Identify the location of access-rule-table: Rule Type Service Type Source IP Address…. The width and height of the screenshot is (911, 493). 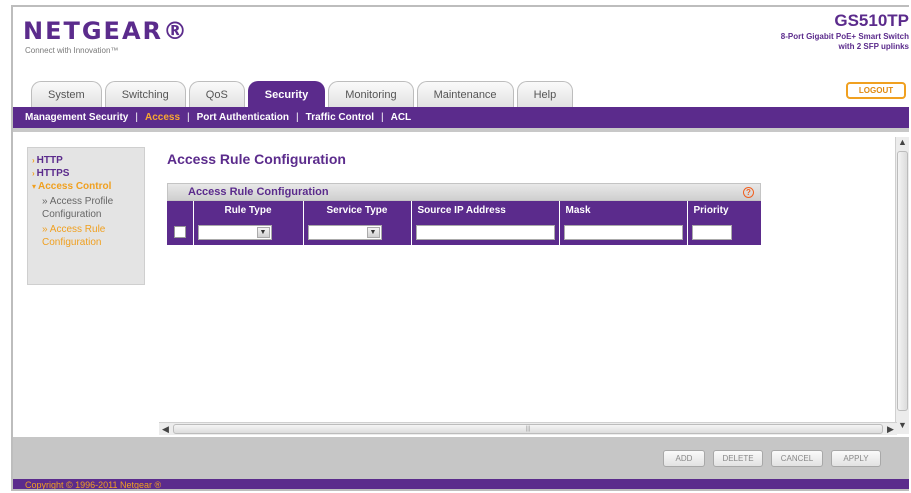
(464, 223).